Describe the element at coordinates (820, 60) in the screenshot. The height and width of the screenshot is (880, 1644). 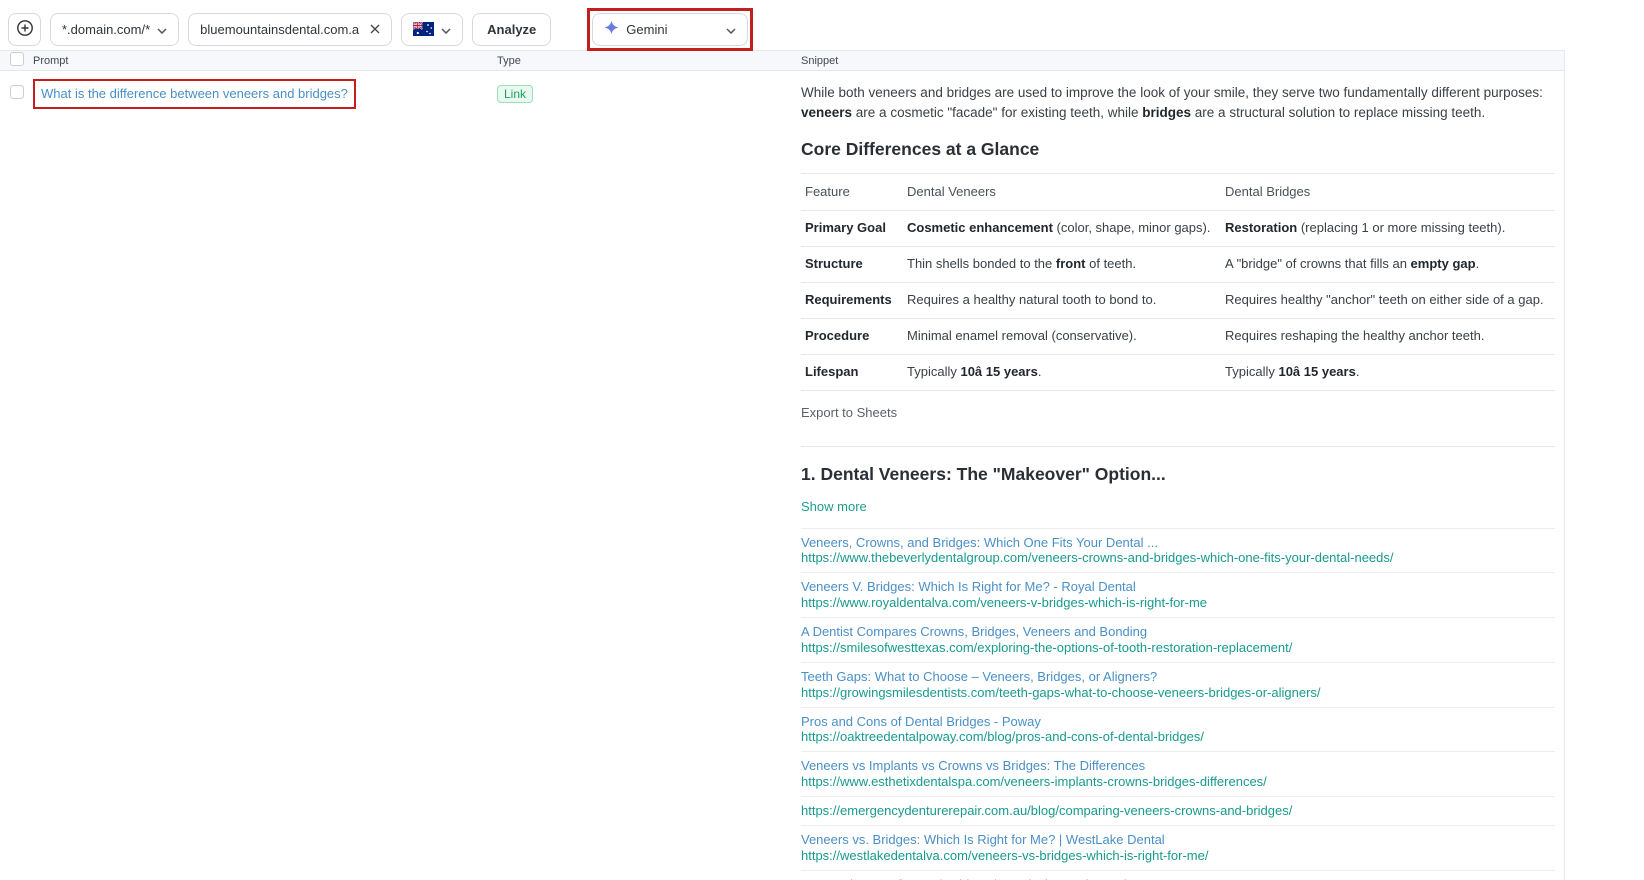
I see `column-header-snippet: Snippet` at that location.